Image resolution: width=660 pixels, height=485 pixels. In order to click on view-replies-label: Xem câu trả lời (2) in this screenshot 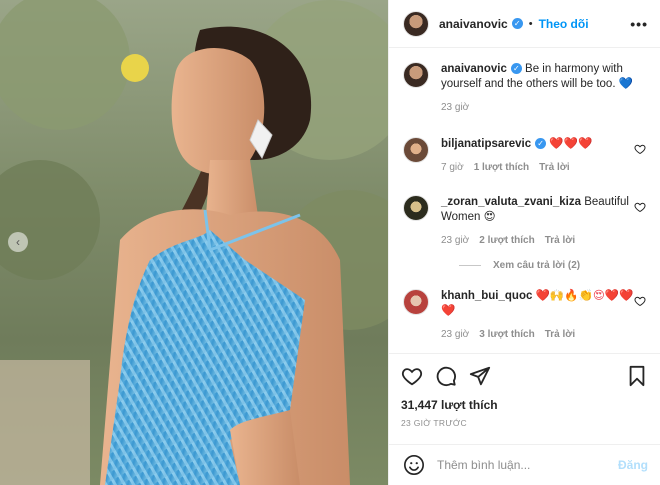, I will do `click(537, 265)`.